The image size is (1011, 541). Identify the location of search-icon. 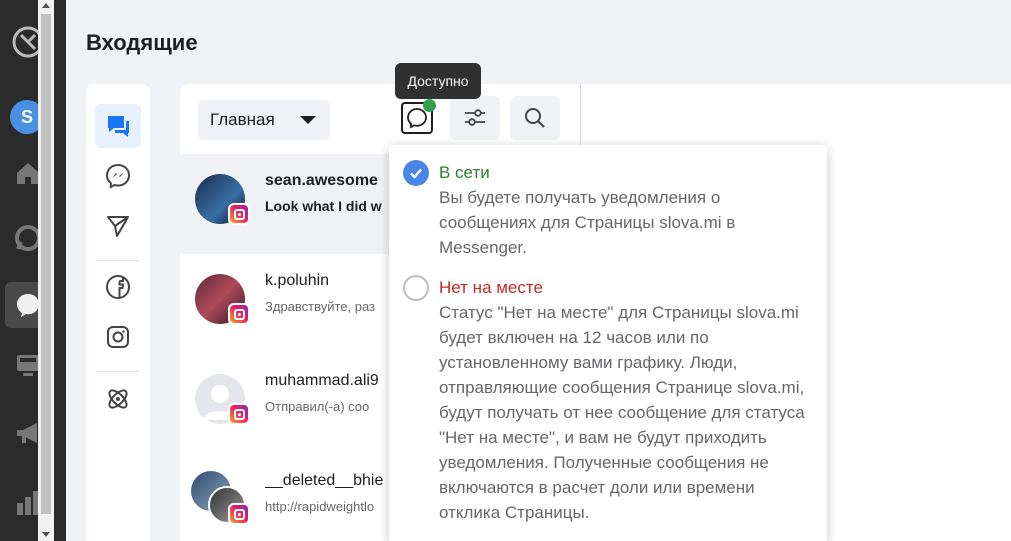
(535, 118).